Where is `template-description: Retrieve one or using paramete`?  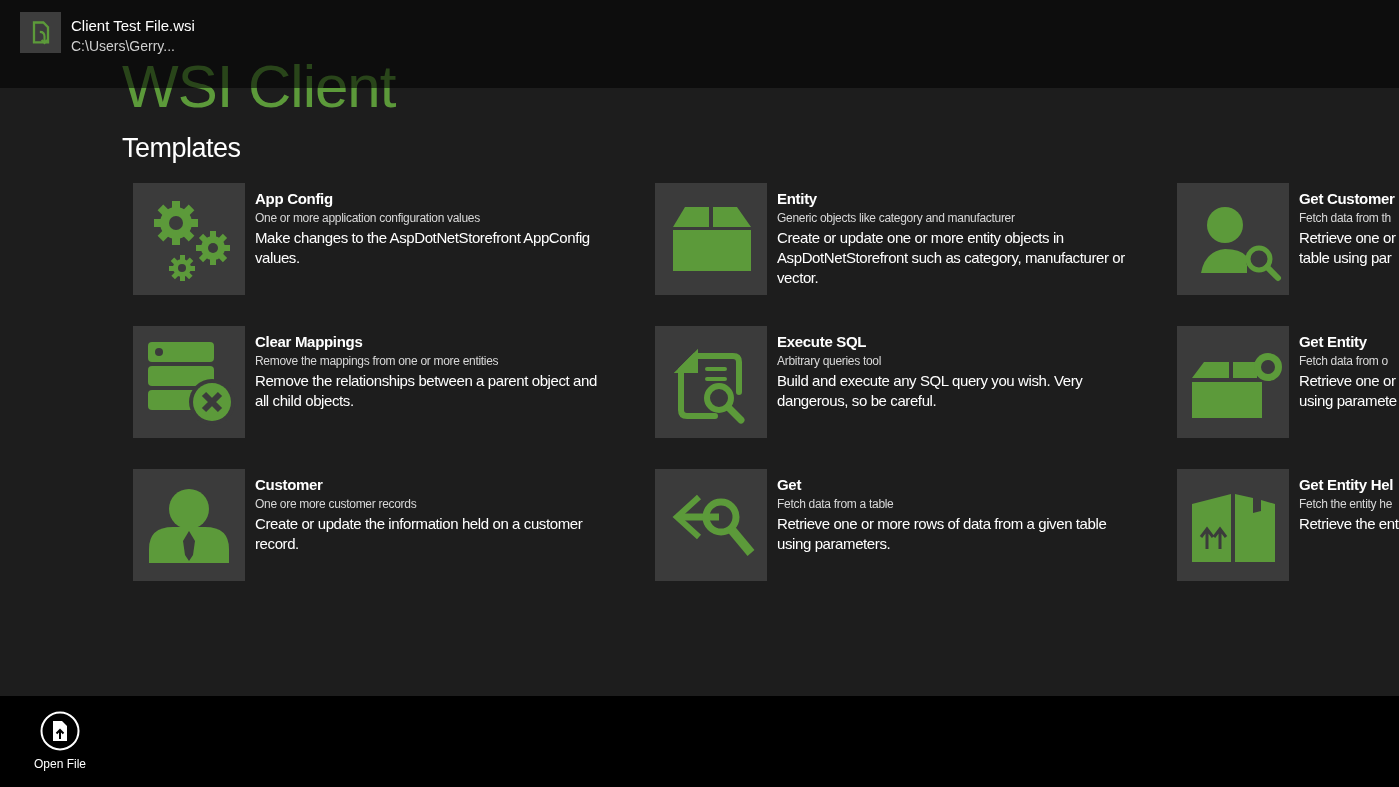 template-description: Retrieve one or using paramete is located at coordinates (1348, 391).